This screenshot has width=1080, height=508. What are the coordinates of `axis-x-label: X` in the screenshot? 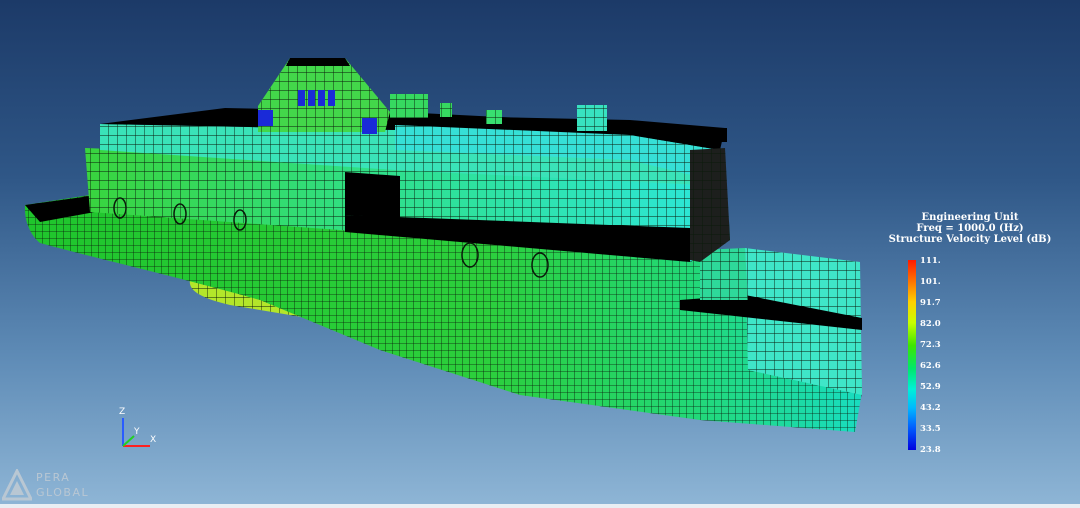 It's located at (153, 440).